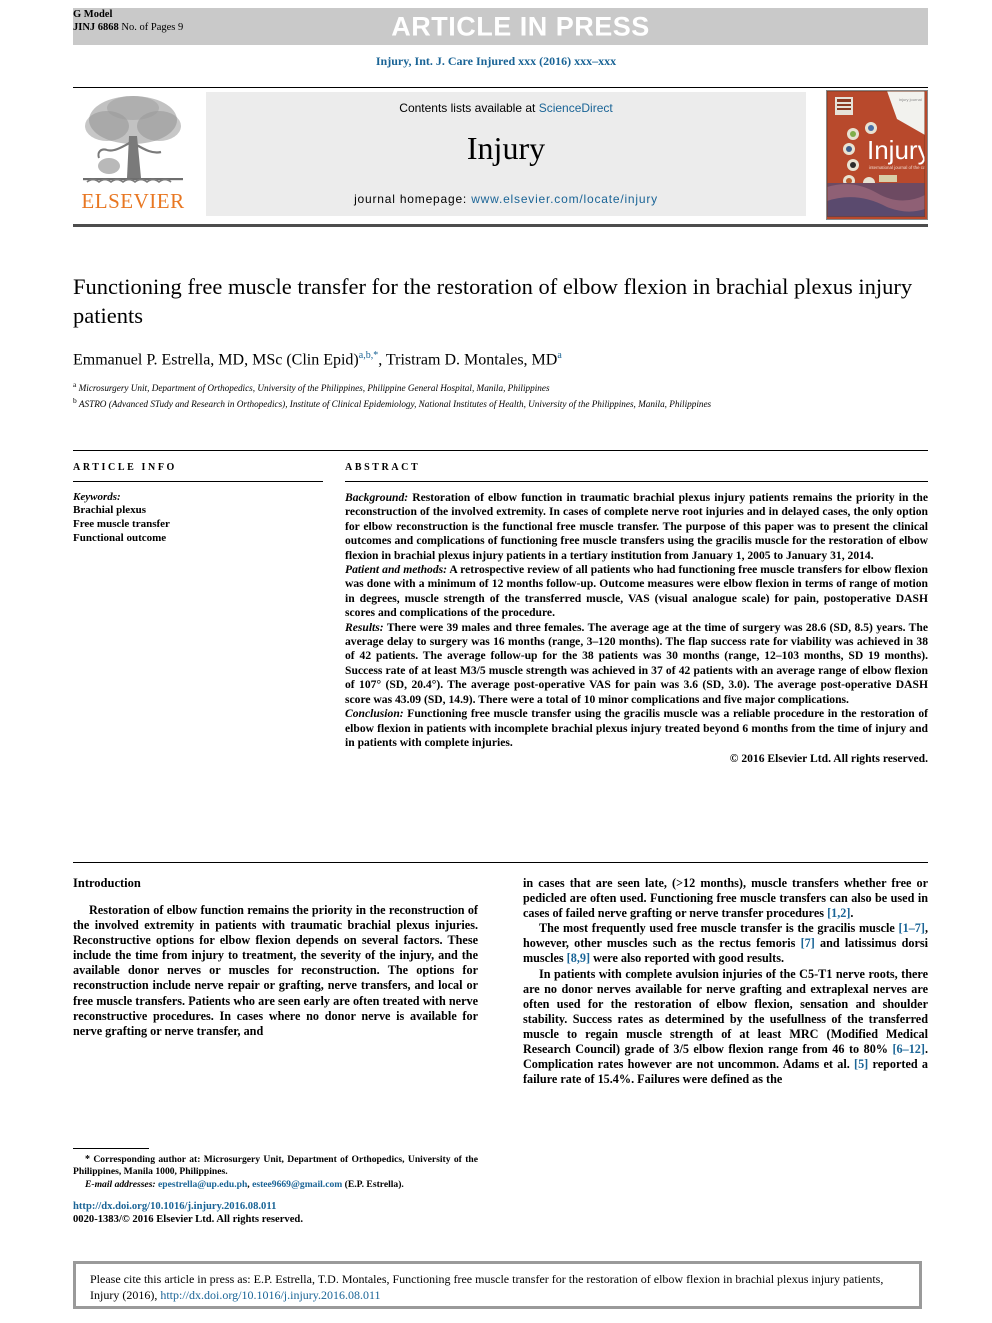 Image resolution: width=992 pixels, height=1323 pixels. I want to click on elsevier-wordmark: ELSEVIER, so click(133, 201).